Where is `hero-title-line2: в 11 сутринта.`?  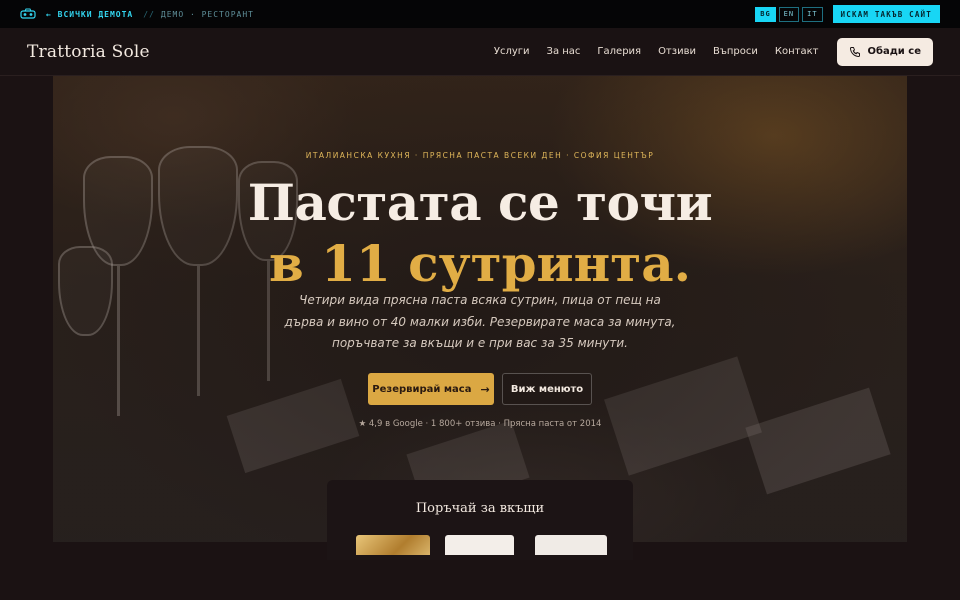
hero-title-line2: в 11 сутринта. is located at coordinates (480, 263).